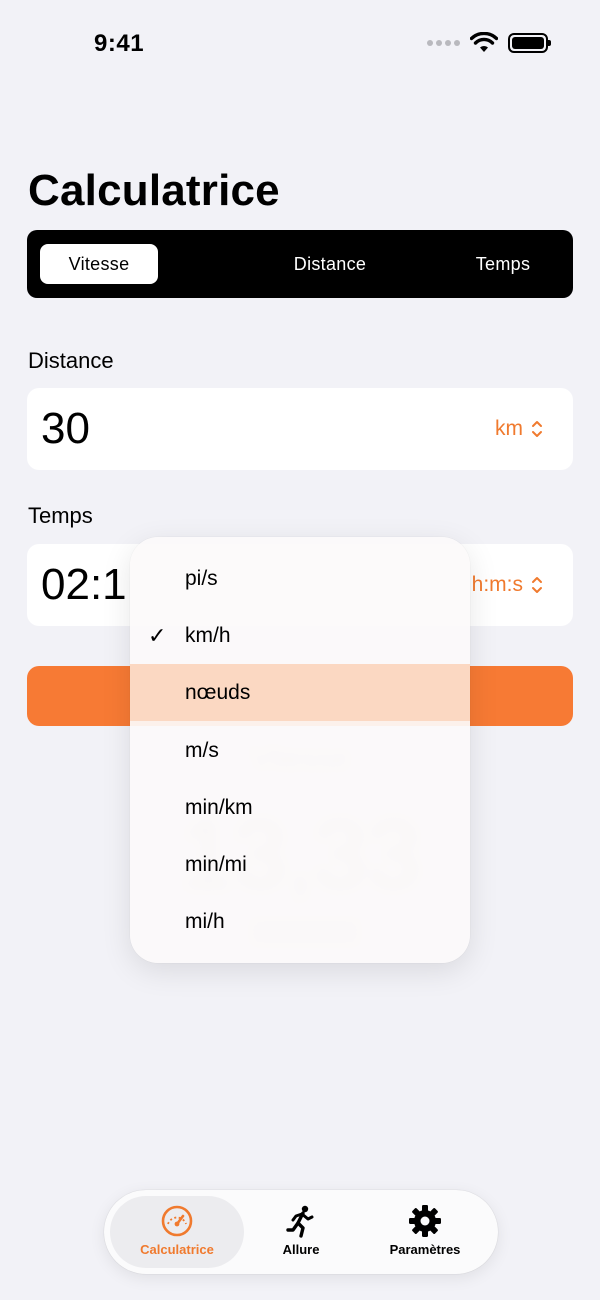  What do you see at coordinates (484, 42) in the screenshot?
I see `wifi-icon` at bounding box center [484, 42].